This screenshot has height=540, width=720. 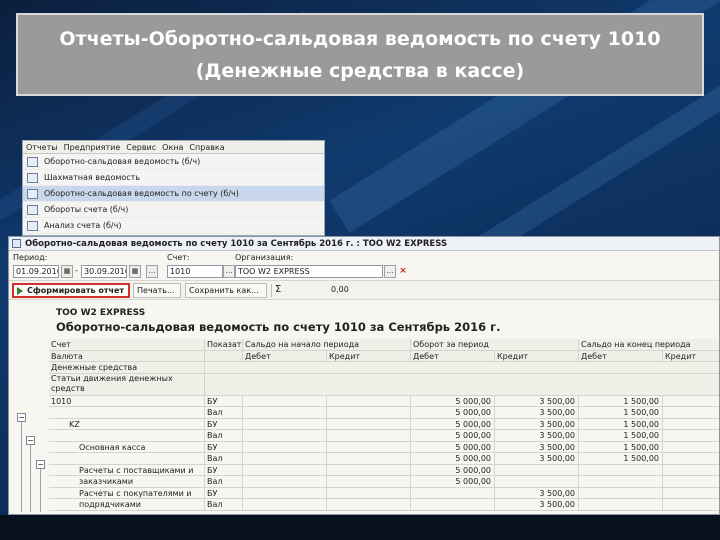 I want to click on table-header-row: Денежные средства, so click(x=384, y=368).